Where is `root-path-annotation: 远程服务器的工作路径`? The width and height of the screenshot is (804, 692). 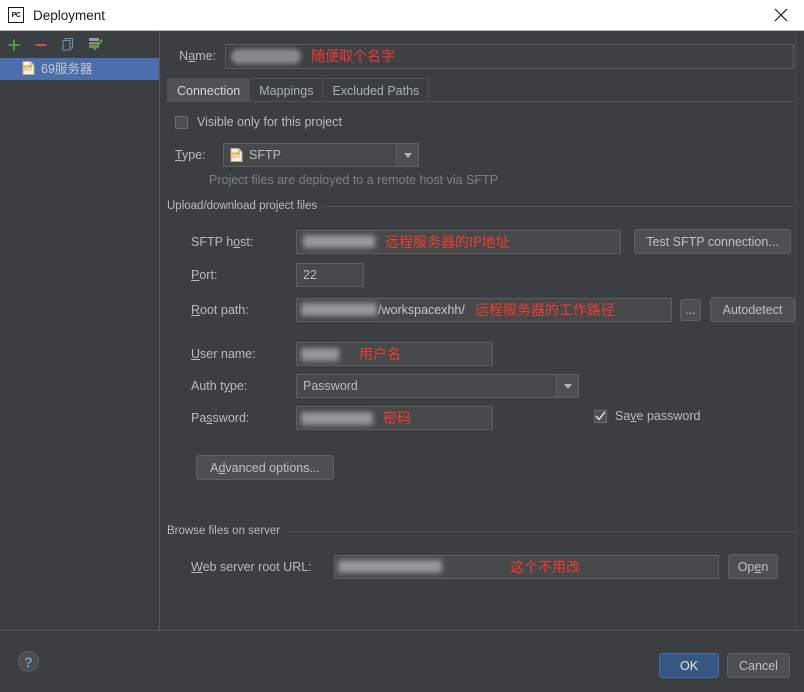 root-path-annotation: 远程服务器的工作路径 is located at coordinates (544, 310).